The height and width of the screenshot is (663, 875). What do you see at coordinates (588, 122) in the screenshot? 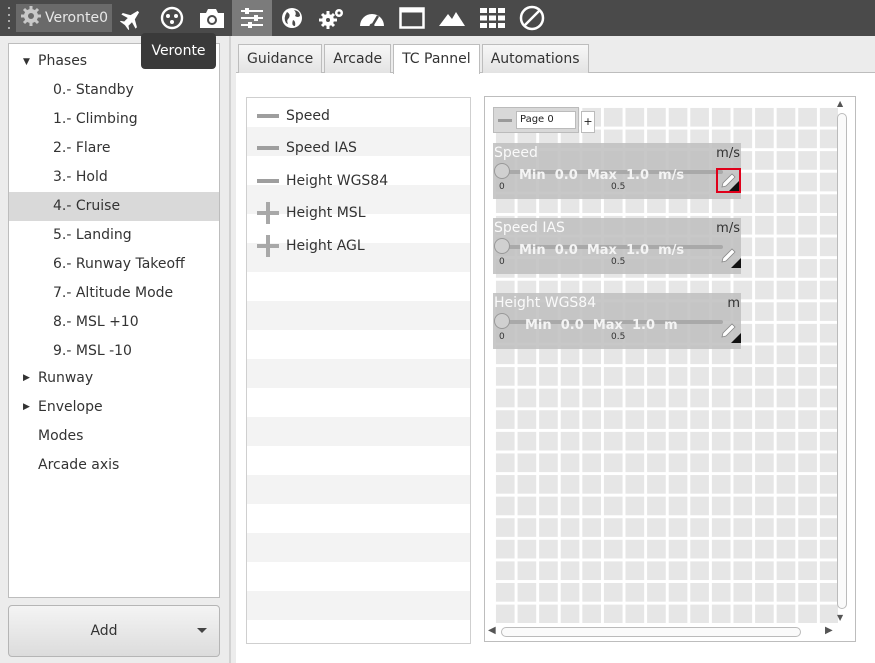
I see `add-page-button: +` at bounding box center [588, 122].